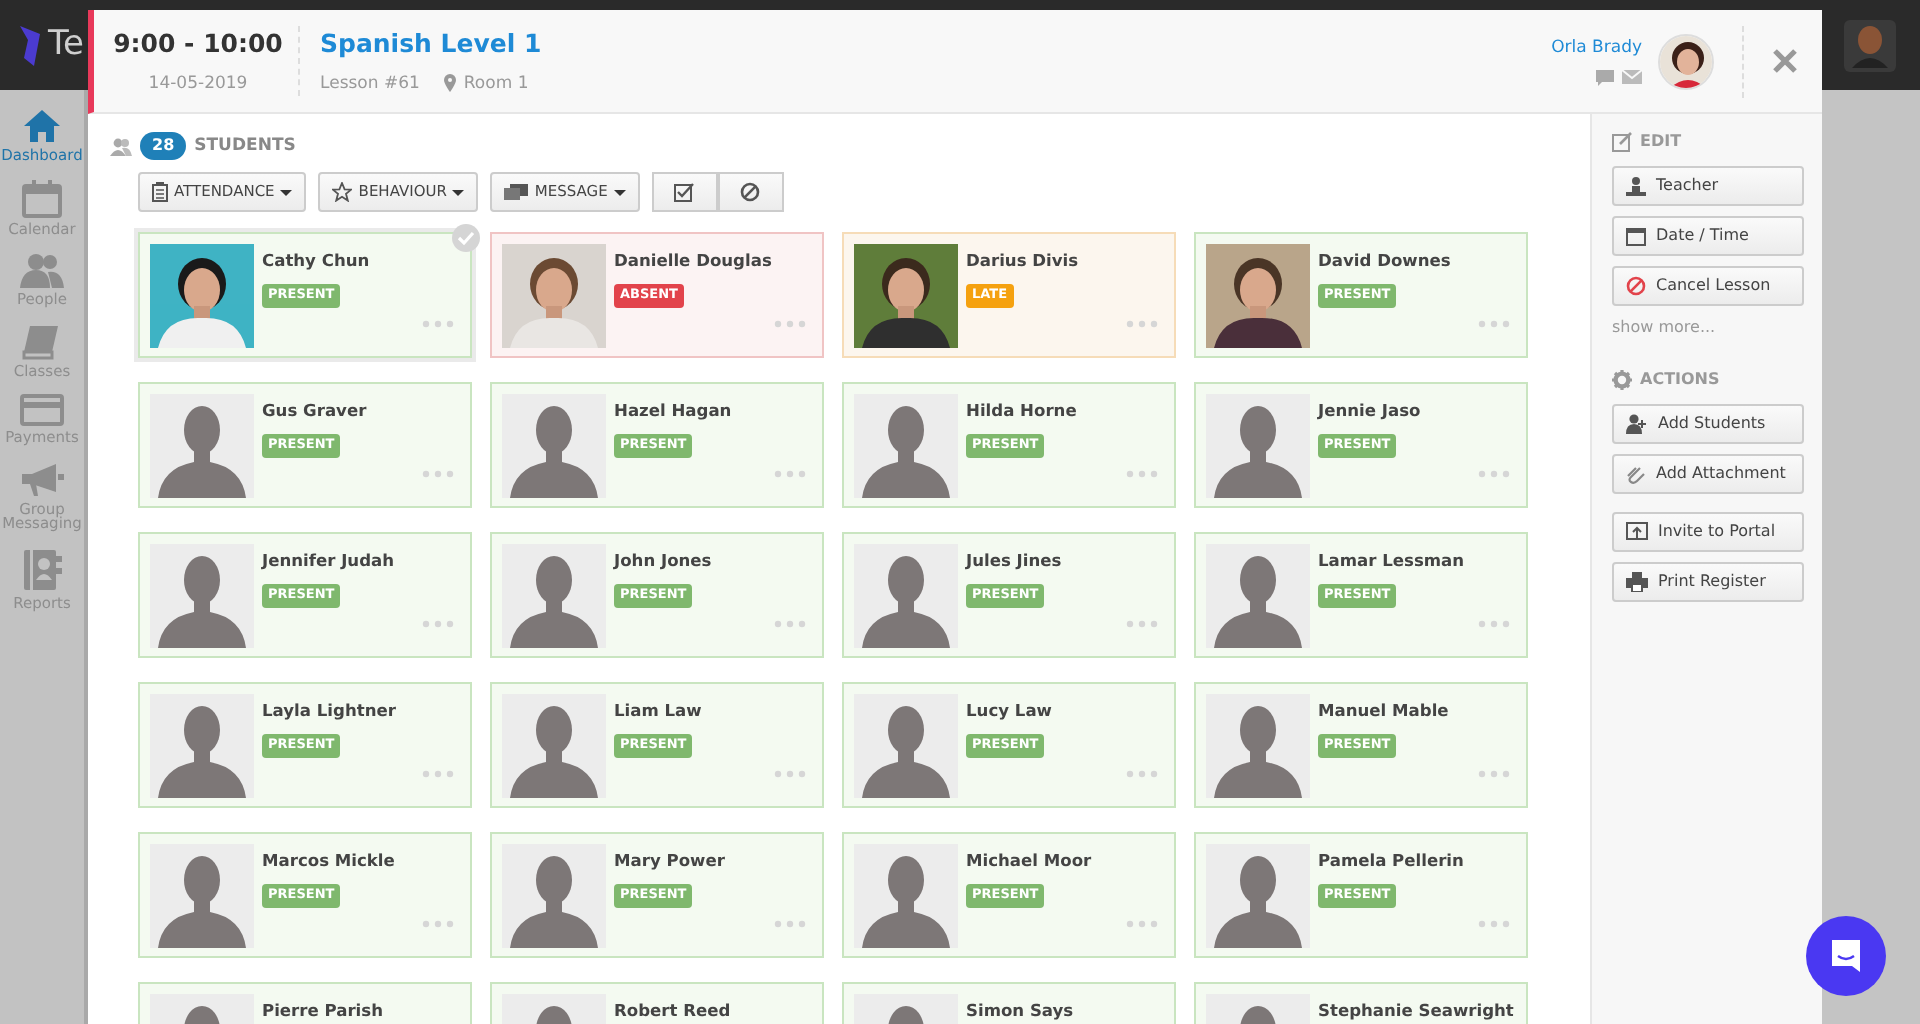 The image size is (1920, 1024). Describe the element at coordinates (328, 860) in the screenshot. I see `student-name: Marcos Mickle` at that location.